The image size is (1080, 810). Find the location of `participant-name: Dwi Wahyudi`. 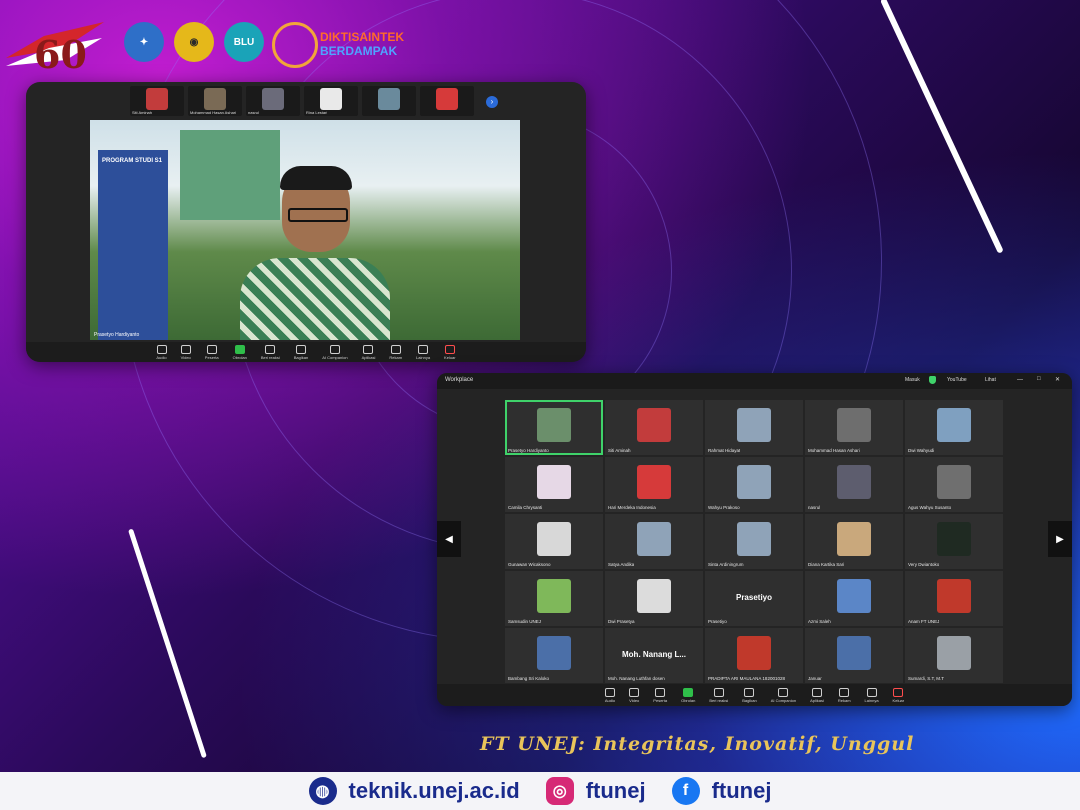

participant-name: Dwi Wahyudi is located at coordinates (921, 450).